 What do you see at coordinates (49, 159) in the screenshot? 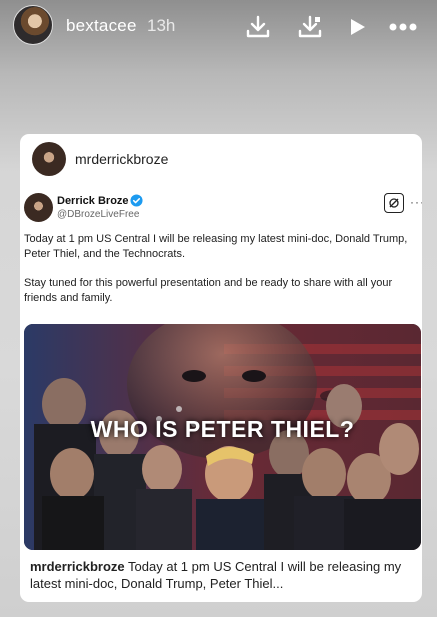
I see `account-avatar` at bounding box center [49, 159].